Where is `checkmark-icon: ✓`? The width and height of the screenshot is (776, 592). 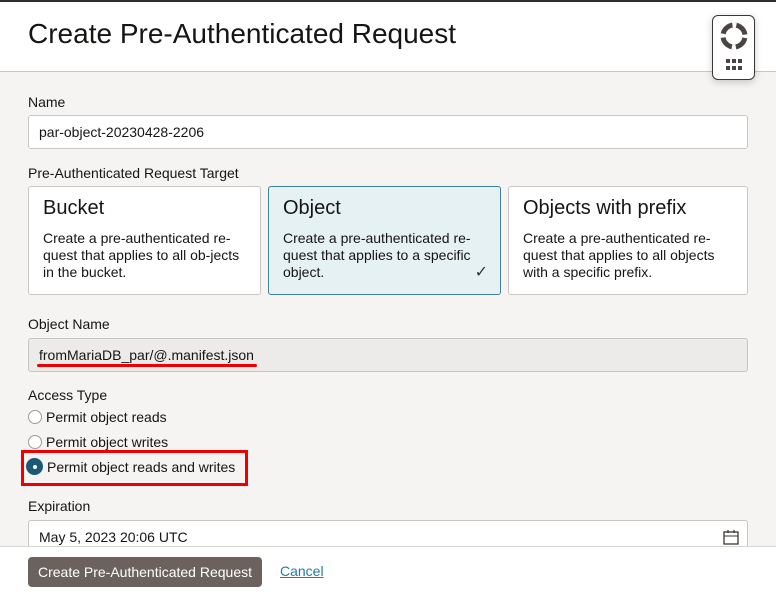
checkmark-icon: ✓ is located at coordinates (481, 272).